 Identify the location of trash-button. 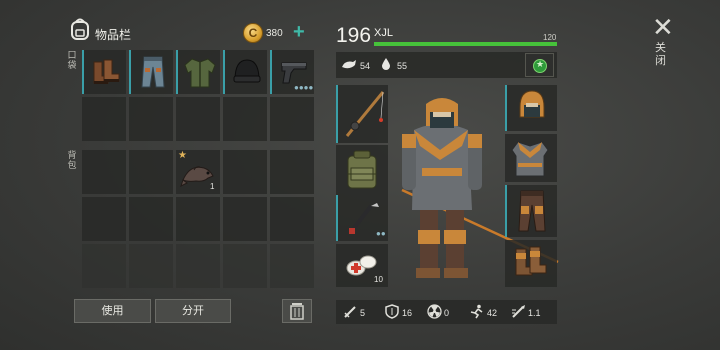
(297, 311).